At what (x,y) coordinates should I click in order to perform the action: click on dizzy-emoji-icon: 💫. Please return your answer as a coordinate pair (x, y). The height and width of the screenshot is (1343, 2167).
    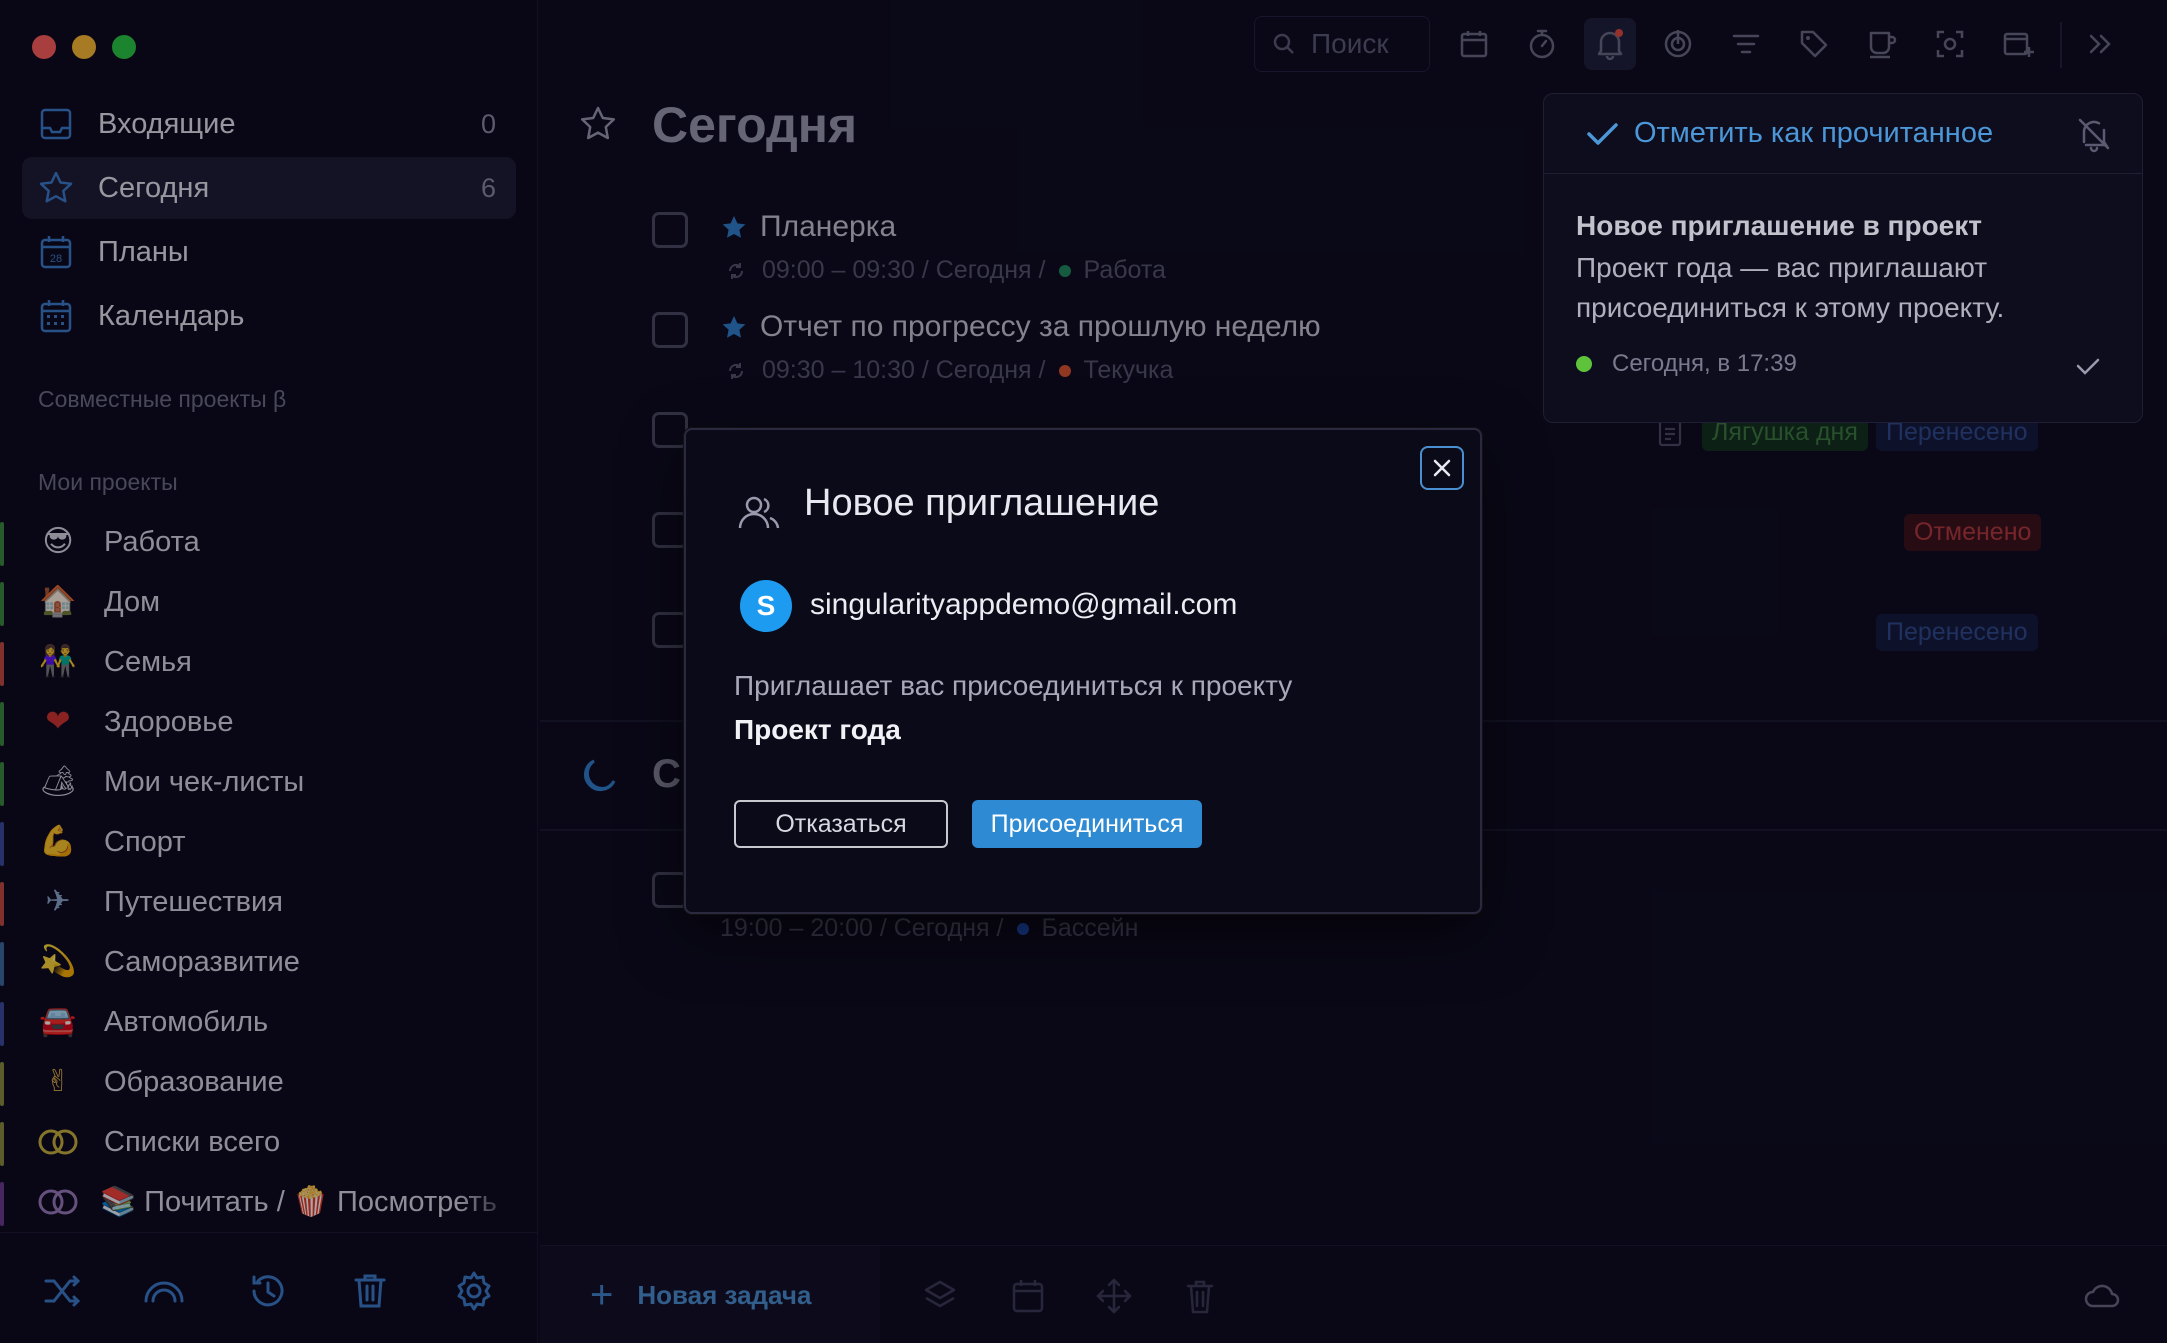
    Looking at the image, I should click on (58, 961).